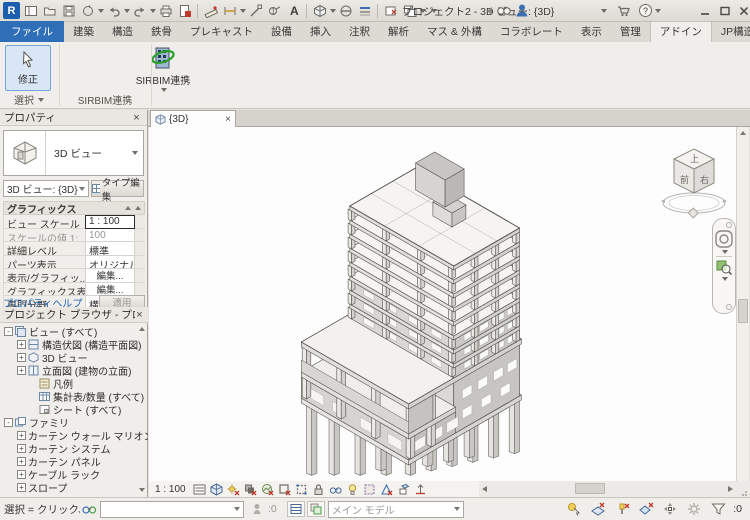  What do you see at coordinates (193, 118) in the screenshot?
I see `view-tab-3d: {3D} ×` at bounding box center [193, 118].